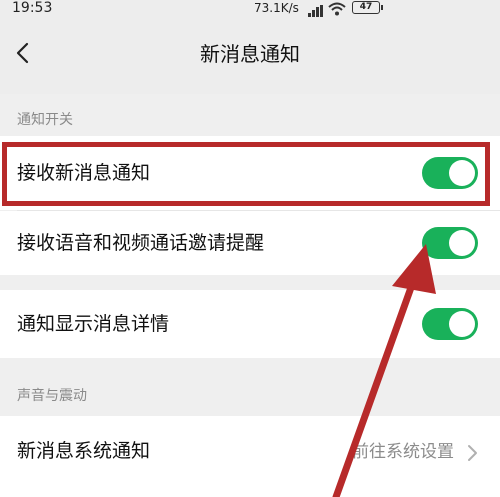 The width and height of the screenshot is (500, 497). Describe the element at coordinates (367, 7) in the screenshot. I see `battery-indicator: 47` at that location.